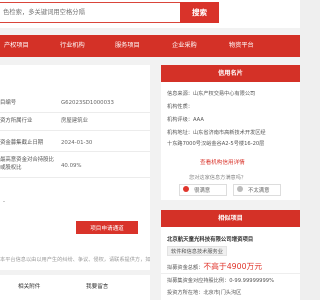  I want to click on satisfied-label: 很满意, so click(202, 191).